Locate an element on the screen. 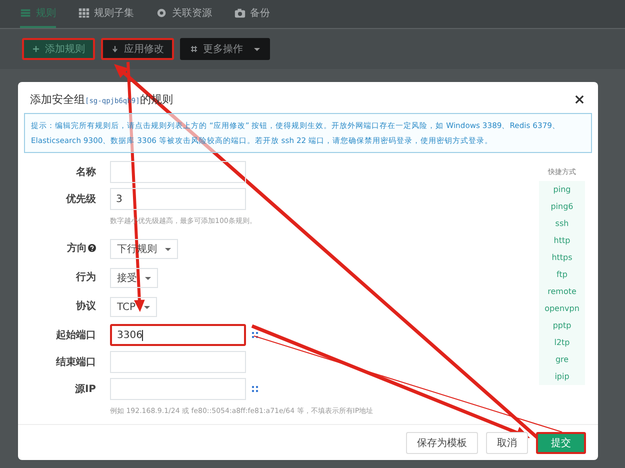  apply-button: 应用修改 is located at coordinates (137, 49).